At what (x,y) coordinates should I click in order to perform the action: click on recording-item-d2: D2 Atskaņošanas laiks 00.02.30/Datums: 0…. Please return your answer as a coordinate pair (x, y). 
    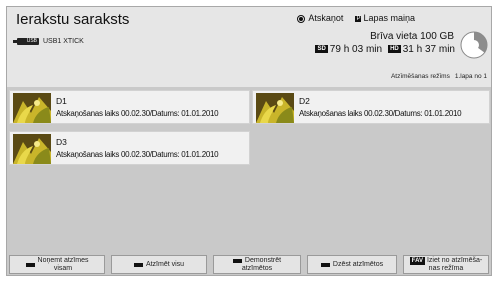
    Looking at the image, I should click on (371, 107).